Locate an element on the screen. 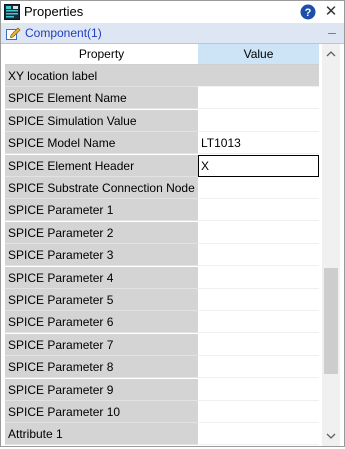  property-name-cell: SPICE Parameter 8 is located at coordinates (101, 367).